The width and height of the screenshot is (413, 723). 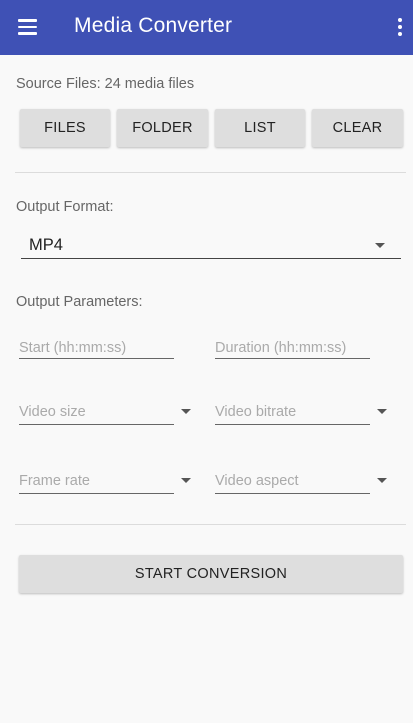 I want to click on start-time-placeholder: Start (hh:mm:ss), so click(x=73, y=348).